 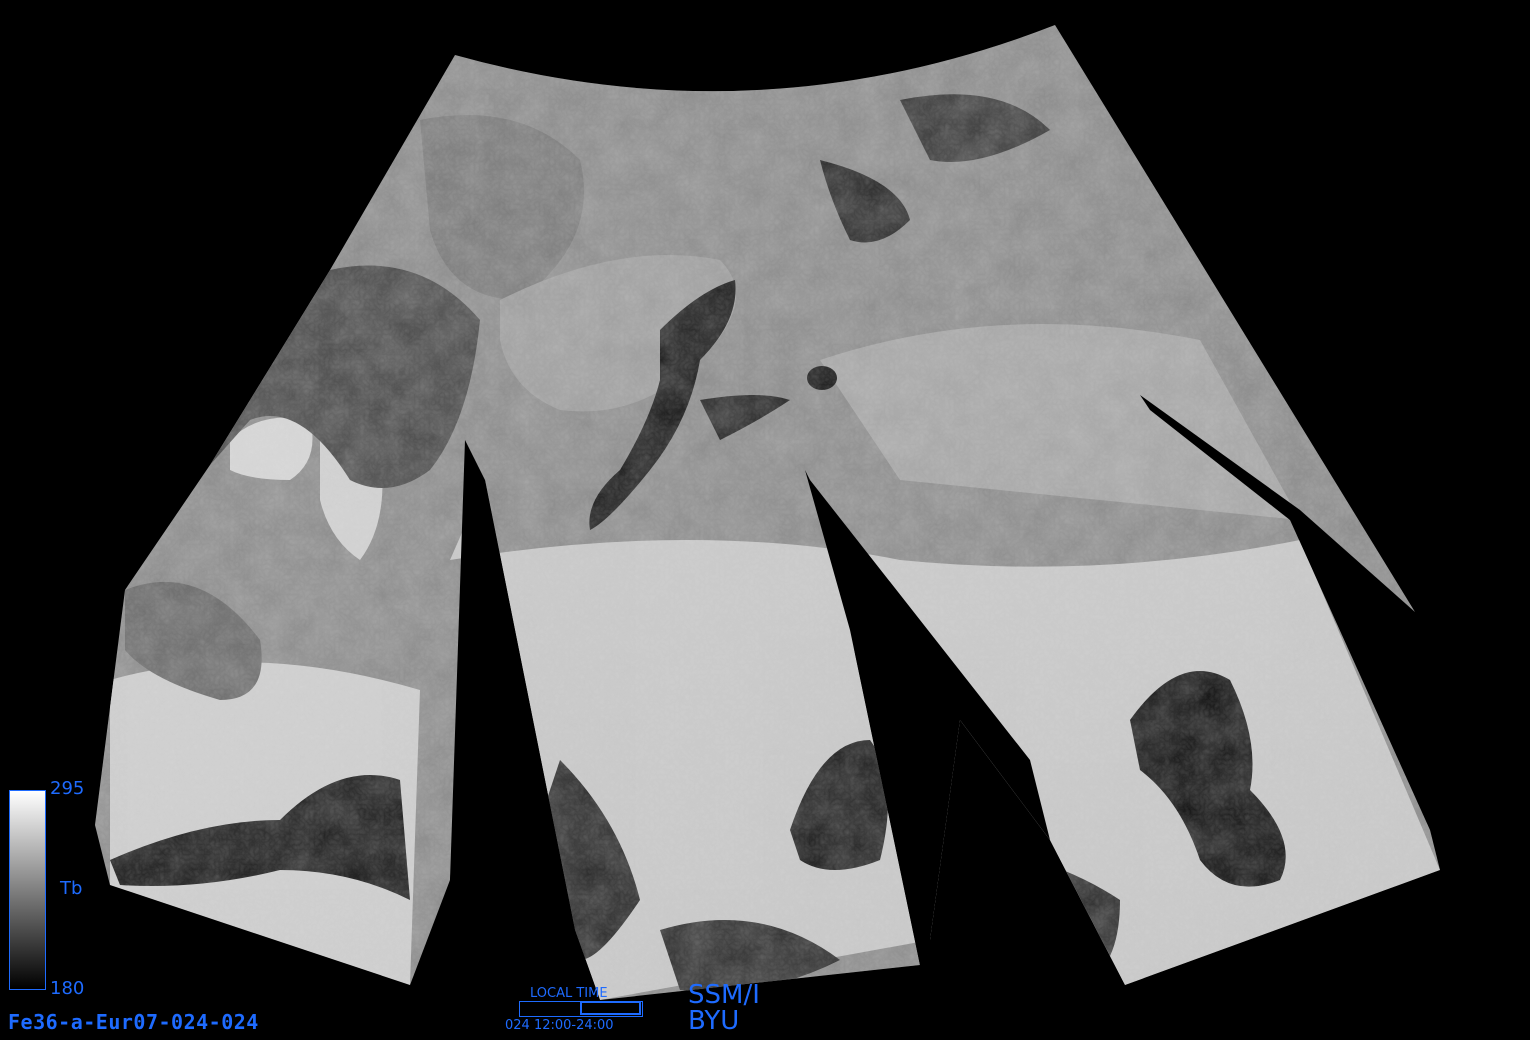 What do you see at coordinates (714, 1021) in the screenshot?
I see `organization-label: BYU` at bounding box center [714, 1021].